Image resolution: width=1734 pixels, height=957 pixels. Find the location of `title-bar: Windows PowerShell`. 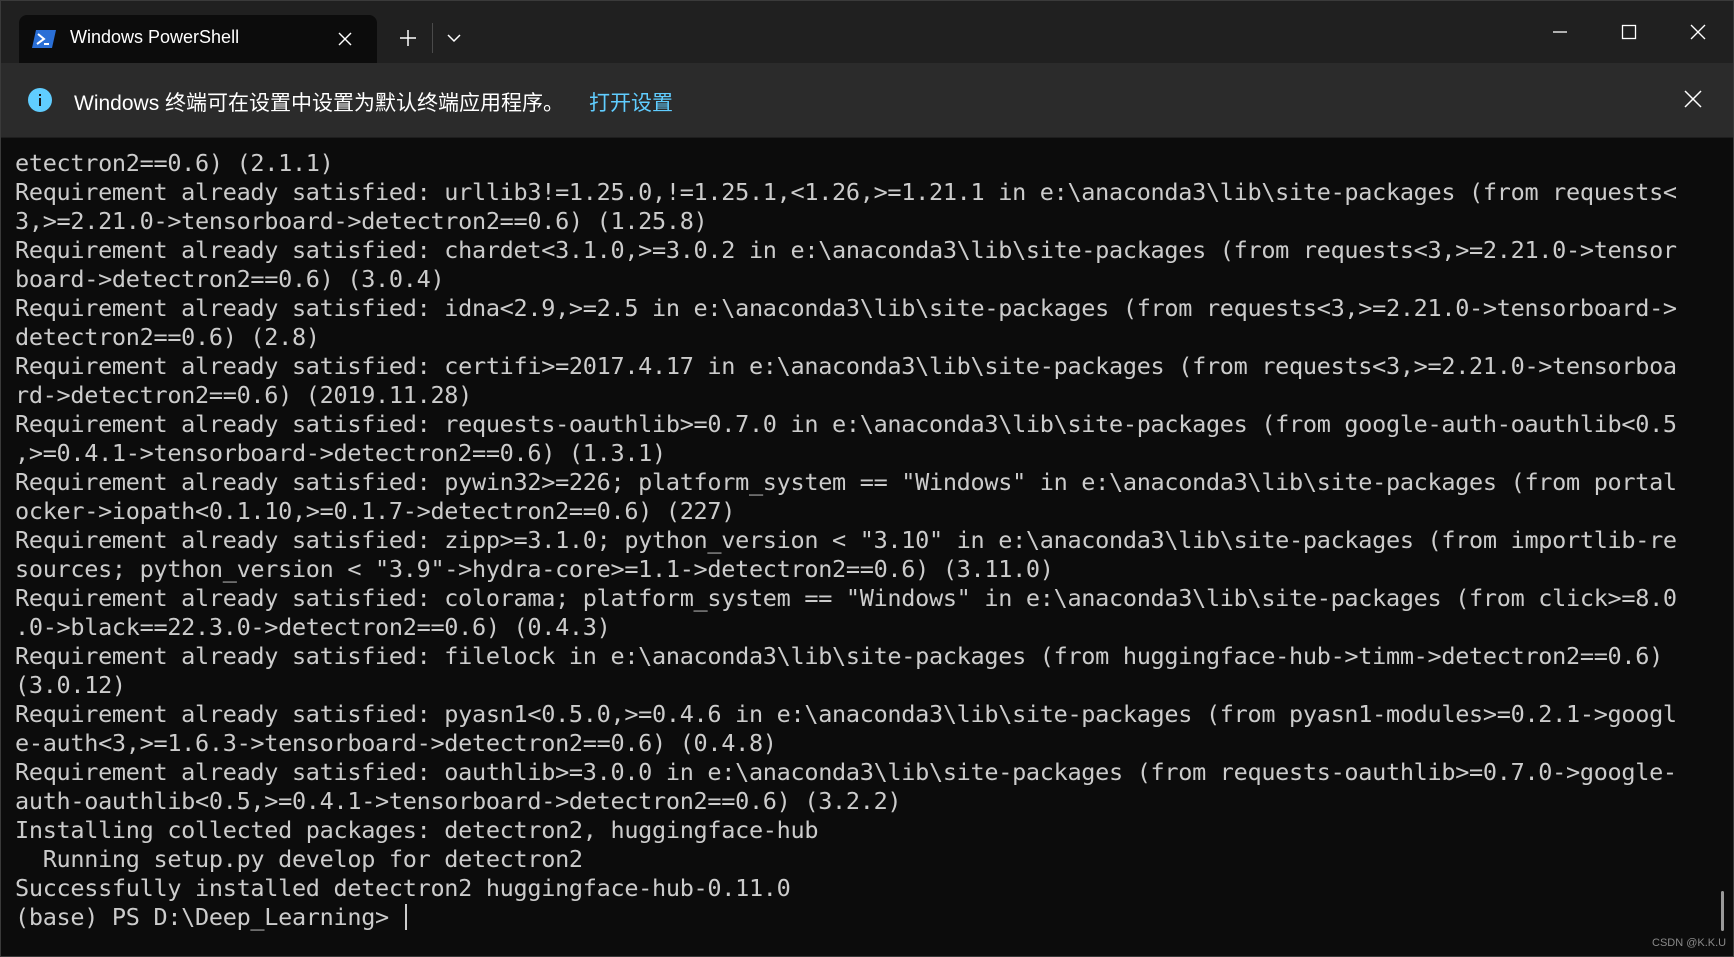

title-bar: Windows PowerShell is located at coordinates (867, 32).